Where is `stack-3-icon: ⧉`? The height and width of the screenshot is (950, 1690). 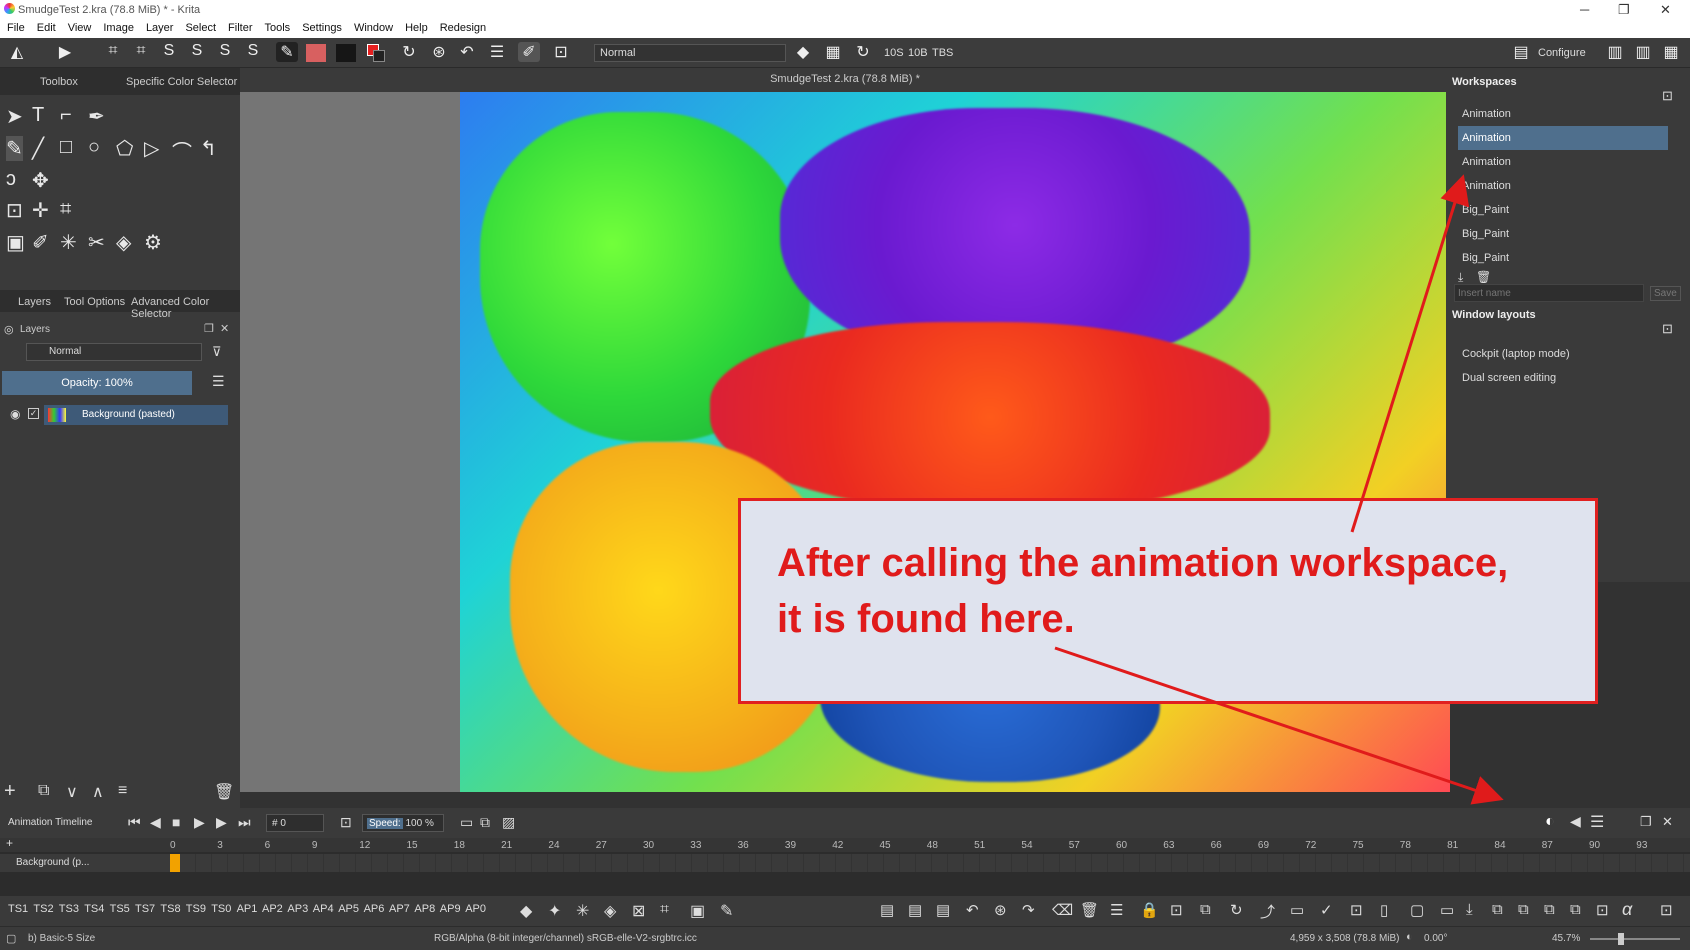 stack-3-icon: ⧉ is located at coordinates (1549, 909).